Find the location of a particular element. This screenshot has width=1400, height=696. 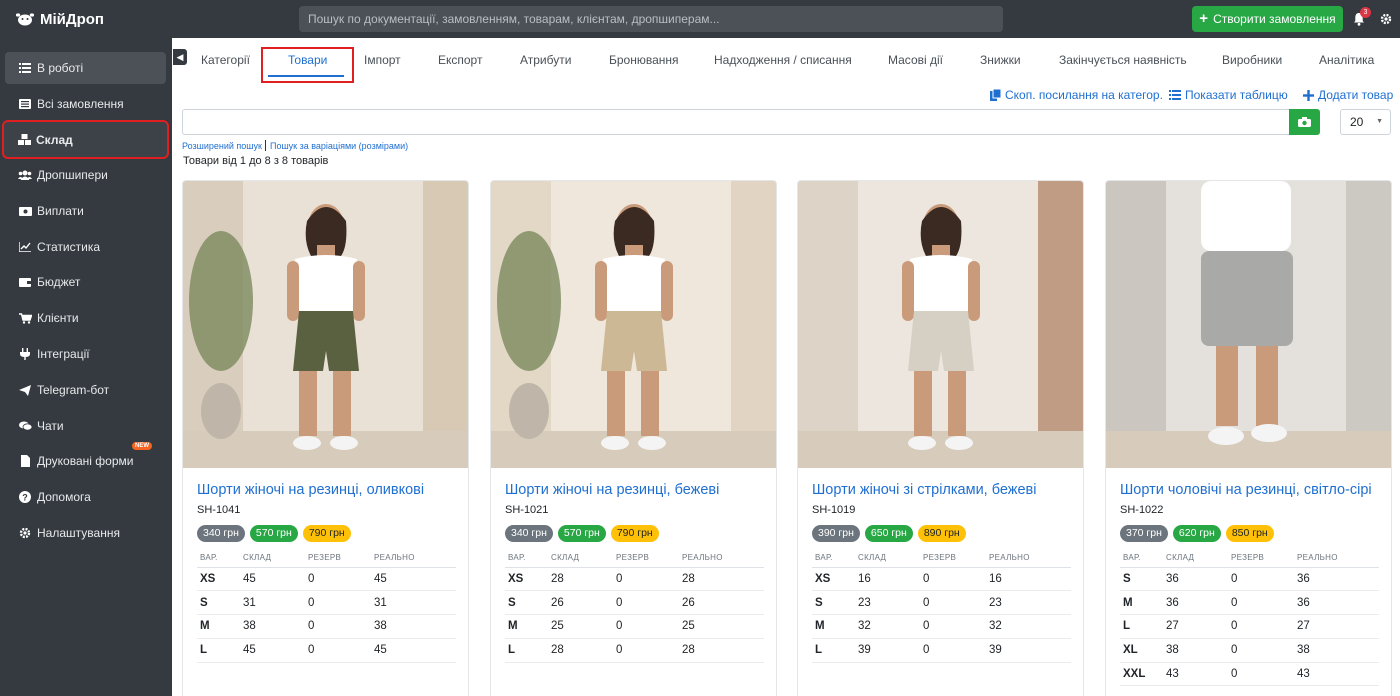

column-header: РЕАЛЬНО is located at coordinates (1028, 558).